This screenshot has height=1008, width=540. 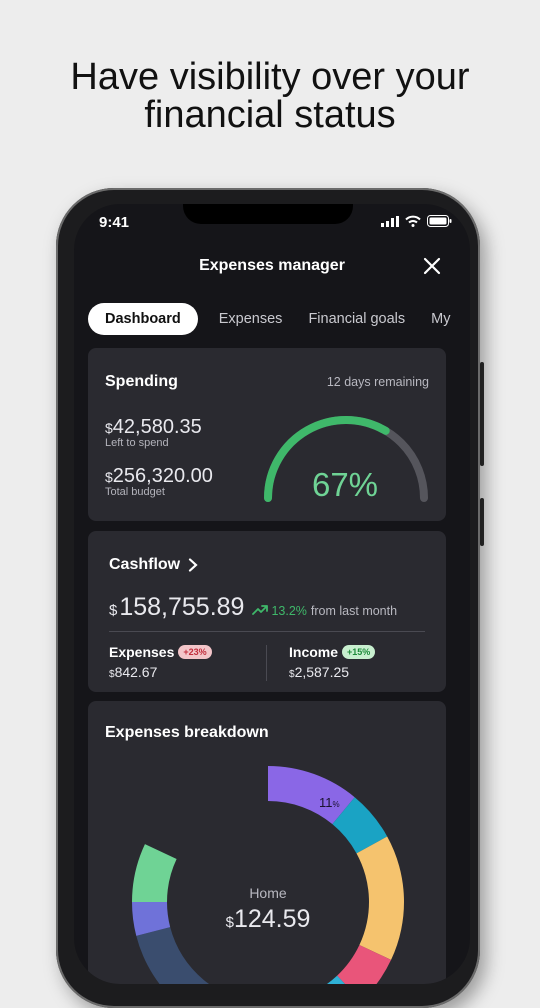 I want to click on cashflow-header: Cashflow, so click(x=153, y=565).